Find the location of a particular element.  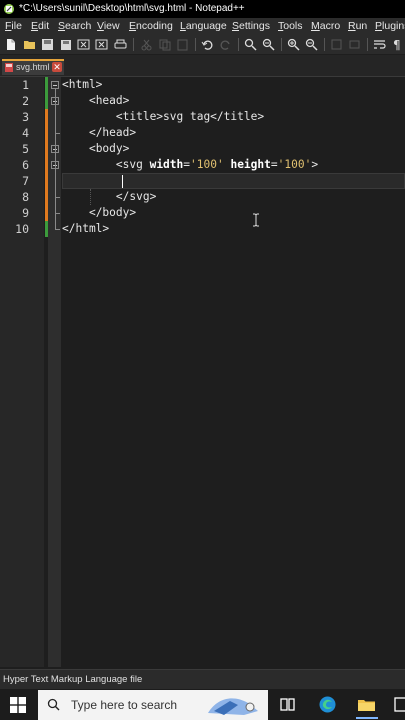

show-all-chars-icon: ¶ is located at coordinates (397, 44).